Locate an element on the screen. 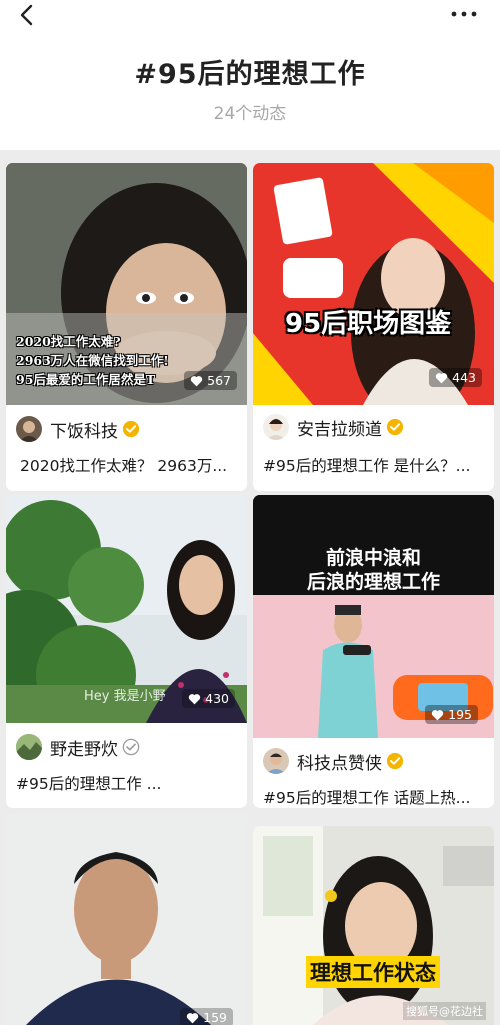 The width and height of the screenshot is (500, 1025). video-thumbnail: Hey 我是小野 430 is located at coordinates (126, 609).